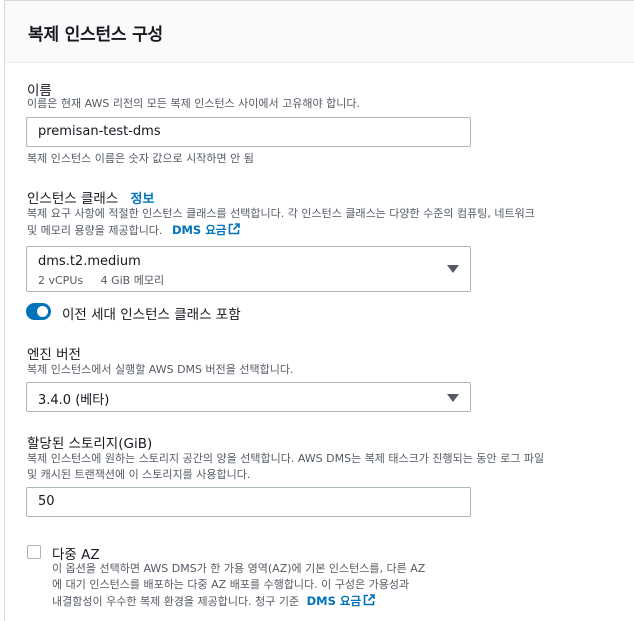  What do you see at coordinates (99, 131) in the screenshot?
I see `name-input-value: premisan-test-dms` at bounding box center [99, 131].